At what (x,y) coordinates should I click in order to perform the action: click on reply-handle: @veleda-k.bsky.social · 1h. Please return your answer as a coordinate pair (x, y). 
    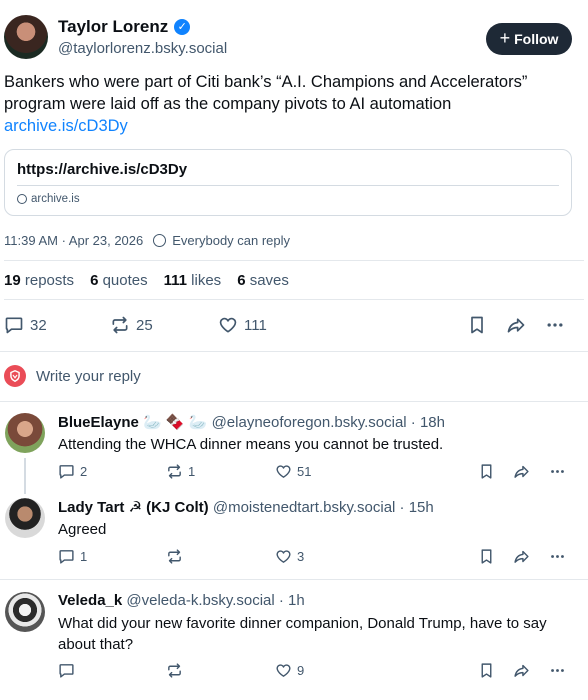
    Looking at the image, I should click on (215, 600).